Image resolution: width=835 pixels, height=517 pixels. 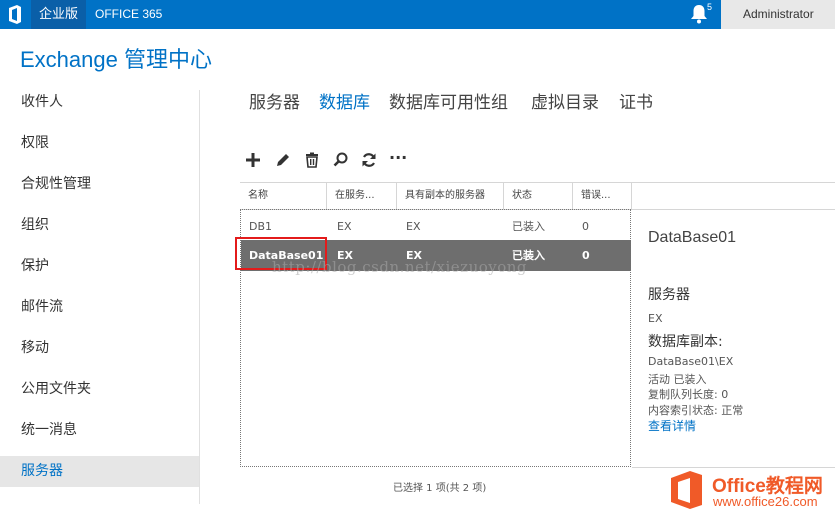 What do you see at coordinates (655, 318) in the screenshot?
I see `details-server-value: EX` at bounding box center [655, 318].